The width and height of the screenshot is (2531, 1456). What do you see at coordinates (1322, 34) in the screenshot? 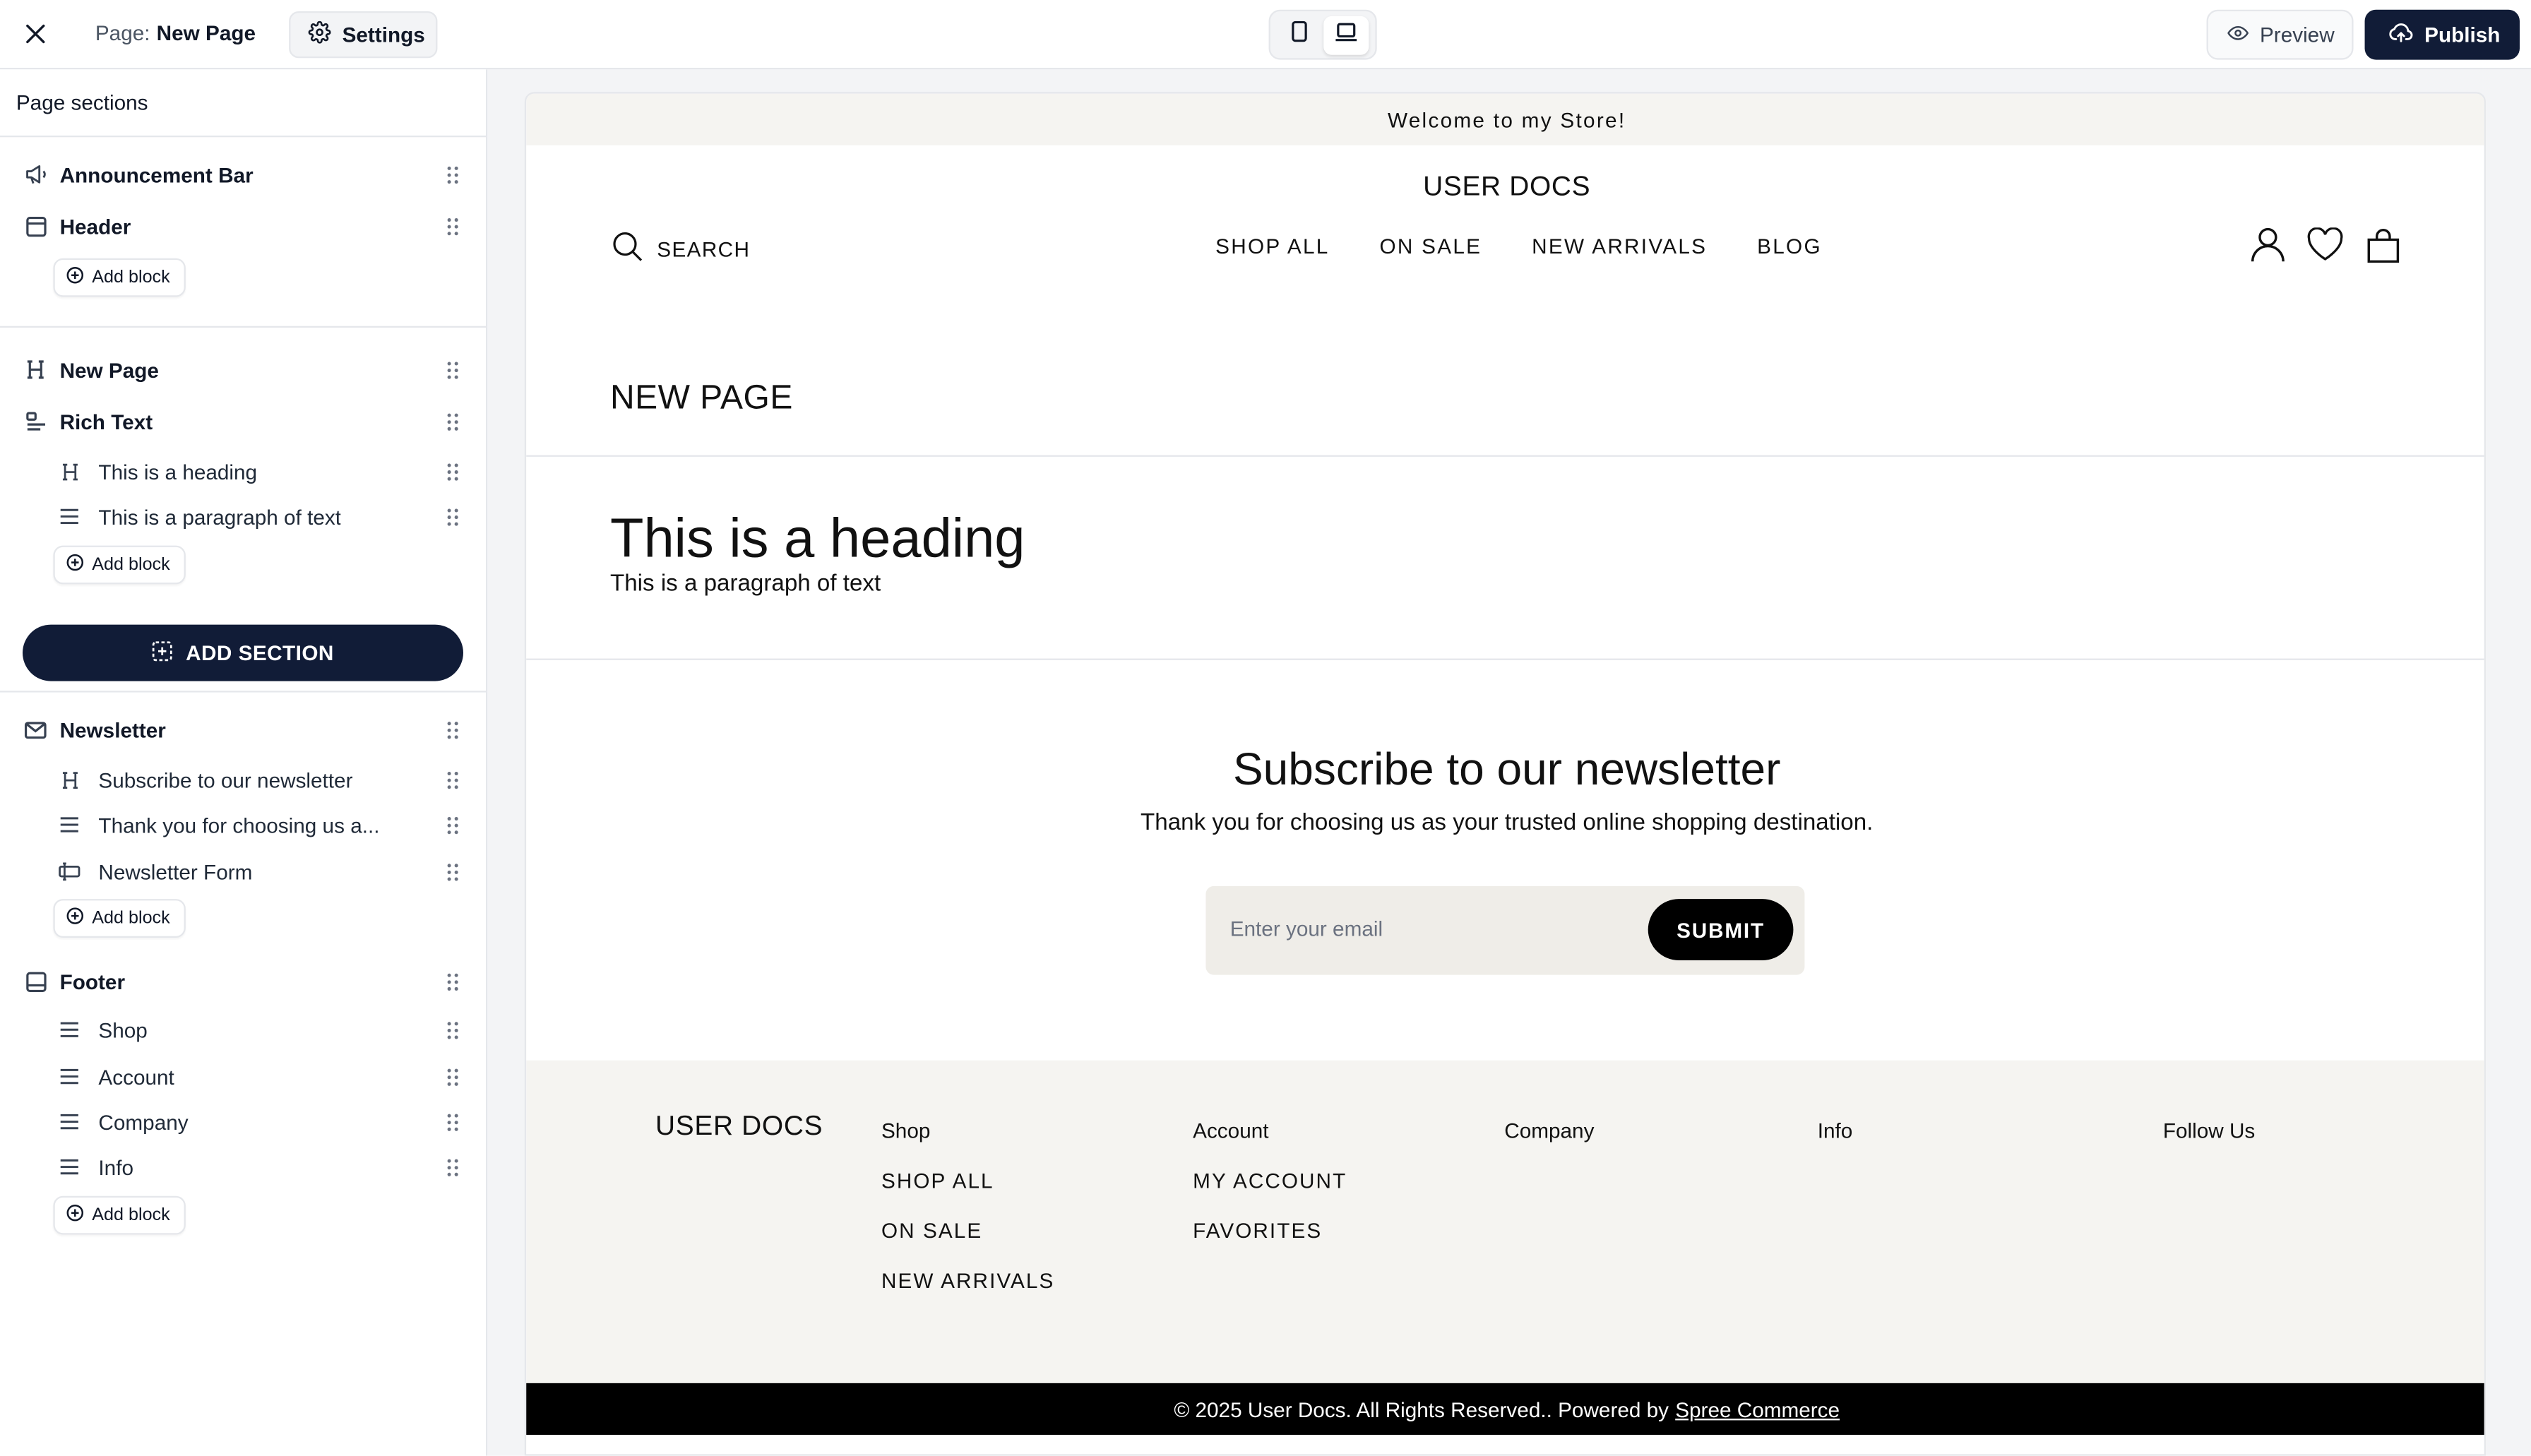
I see `device-toggle` at bounding box center [1322, 34].